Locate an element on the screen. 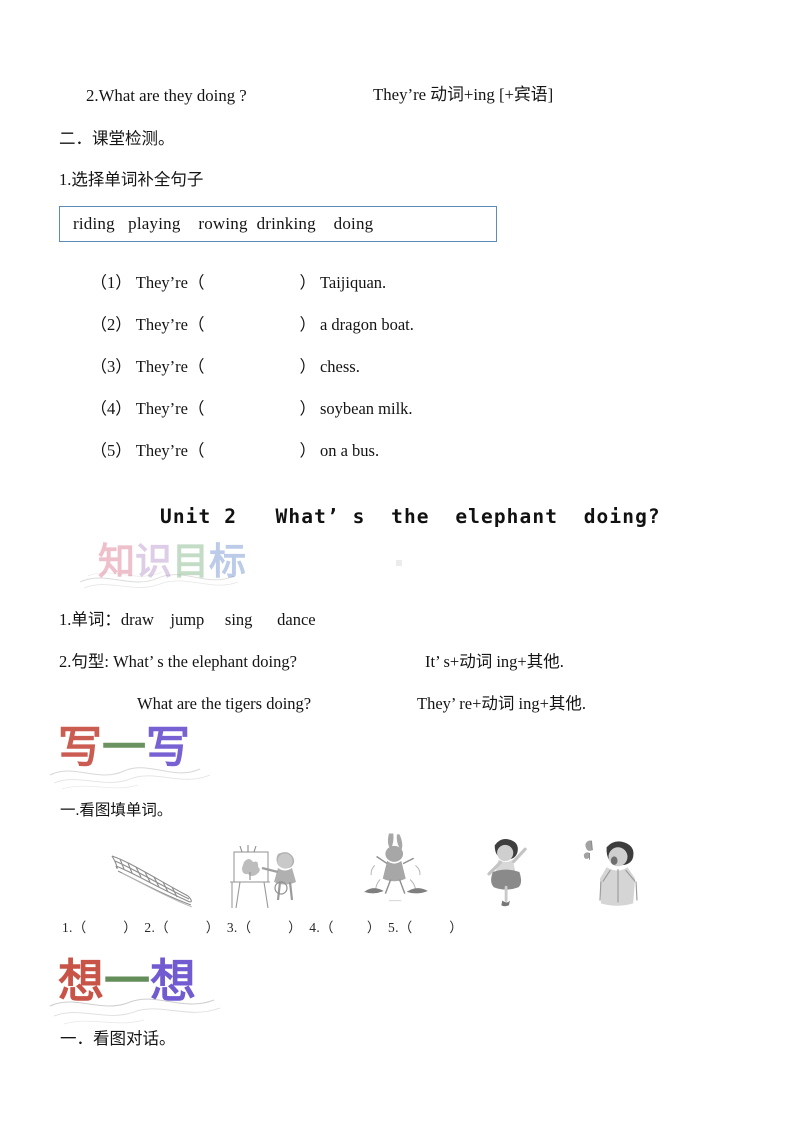  sentence-pattern-2-left: What are the tigers doing? is located at coordinates (224, 703).